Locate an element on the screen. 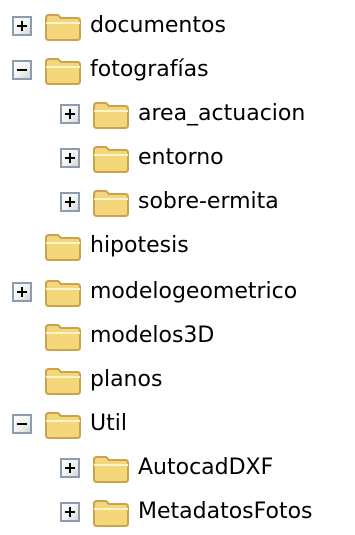 The height and width of the screenshot is (535, 355). tree-item-sobre-ermita: sobre-ermita is located at coordinates (169, 202).